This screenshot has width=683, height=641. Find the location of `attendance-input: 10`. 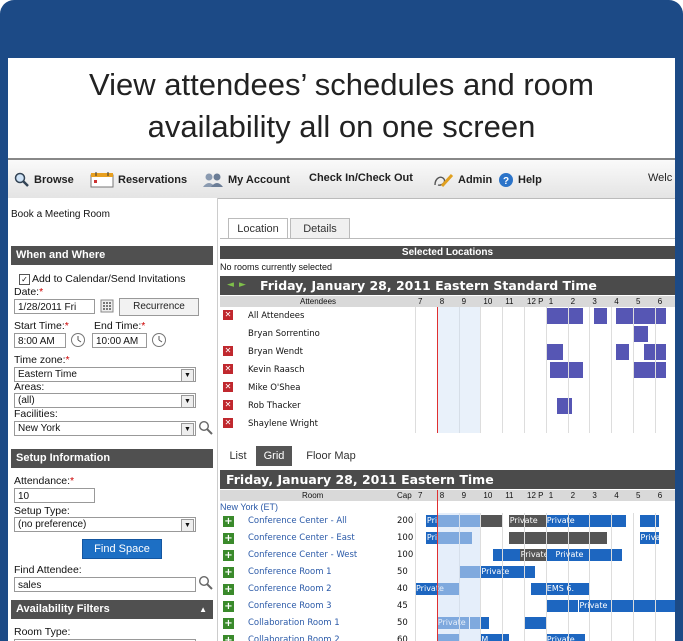

attendance-input: 10 is located at coordinates (54, 495).